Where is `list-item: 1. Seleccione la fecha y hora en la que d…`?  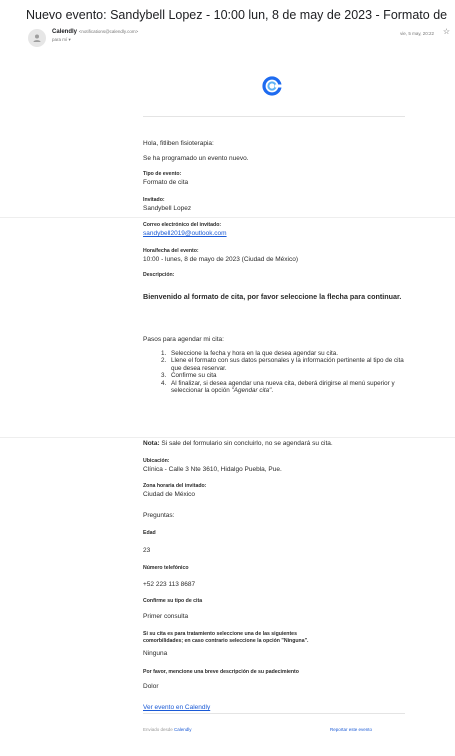
list-item: 1. Seleccione la fecha y hora en la que d… is located at coordinates (249, 353).